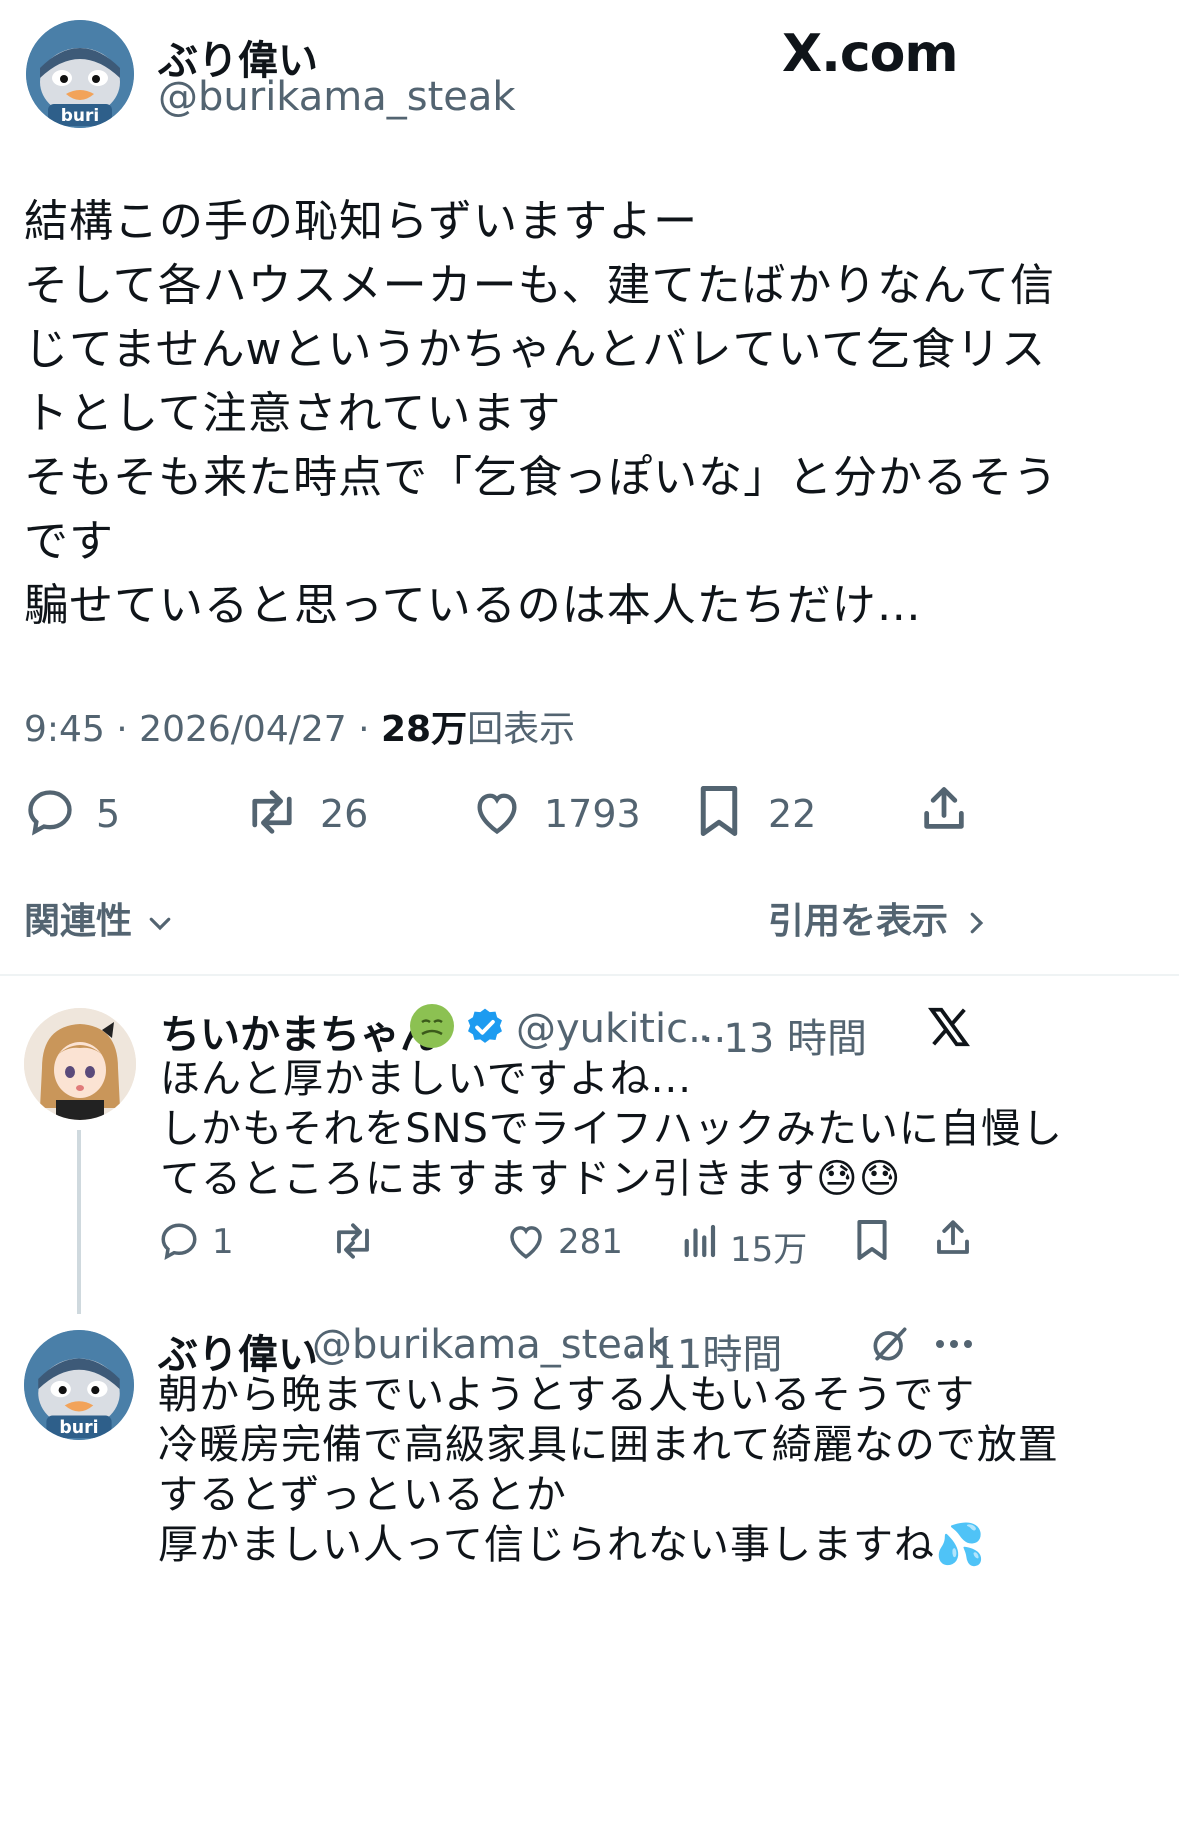  I want to click on bookmark-count: 22, so click(792, 814).